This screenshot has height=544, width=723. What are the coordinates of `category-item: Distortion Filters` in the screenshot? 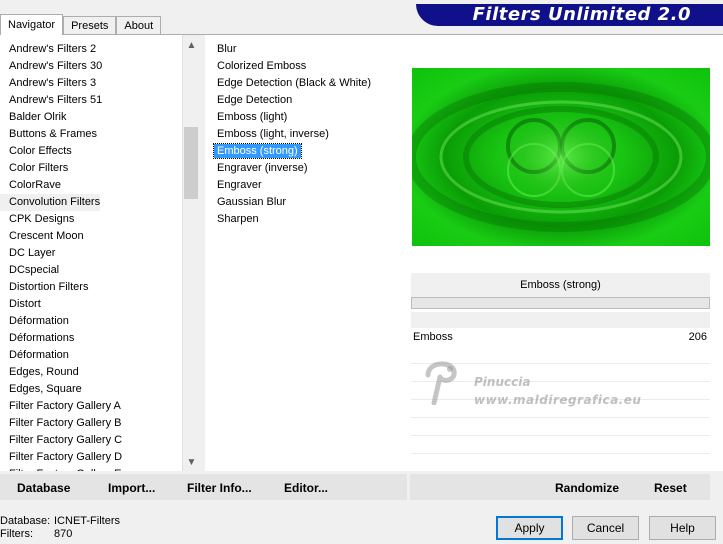 It's located at (91, 287).